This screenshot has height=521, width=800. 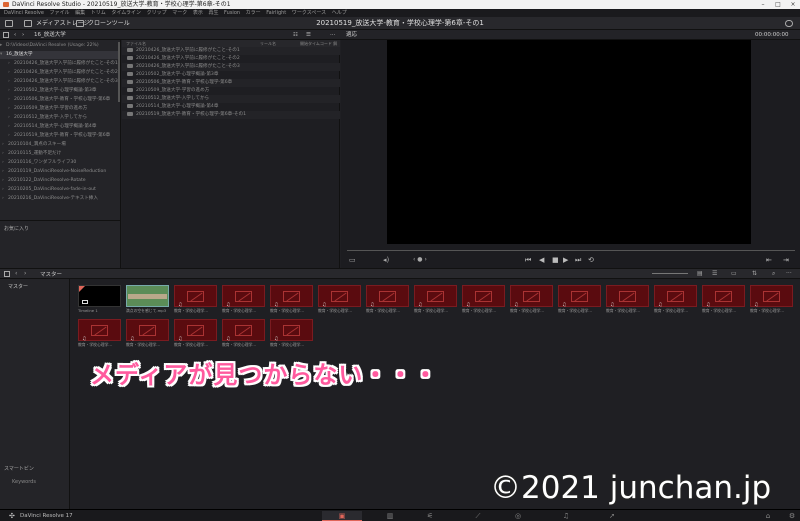 What do you see at coordinates (386, 260) in the screenshot?
I see `volume-icon: ◂)` at bounding box center [386, 260].